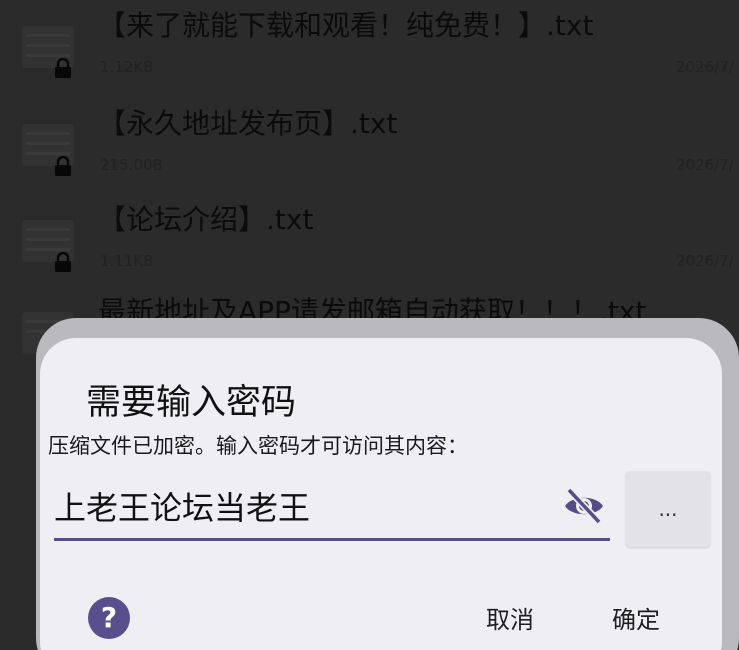  I want to click on eye-off-icon, so click(584, 506).